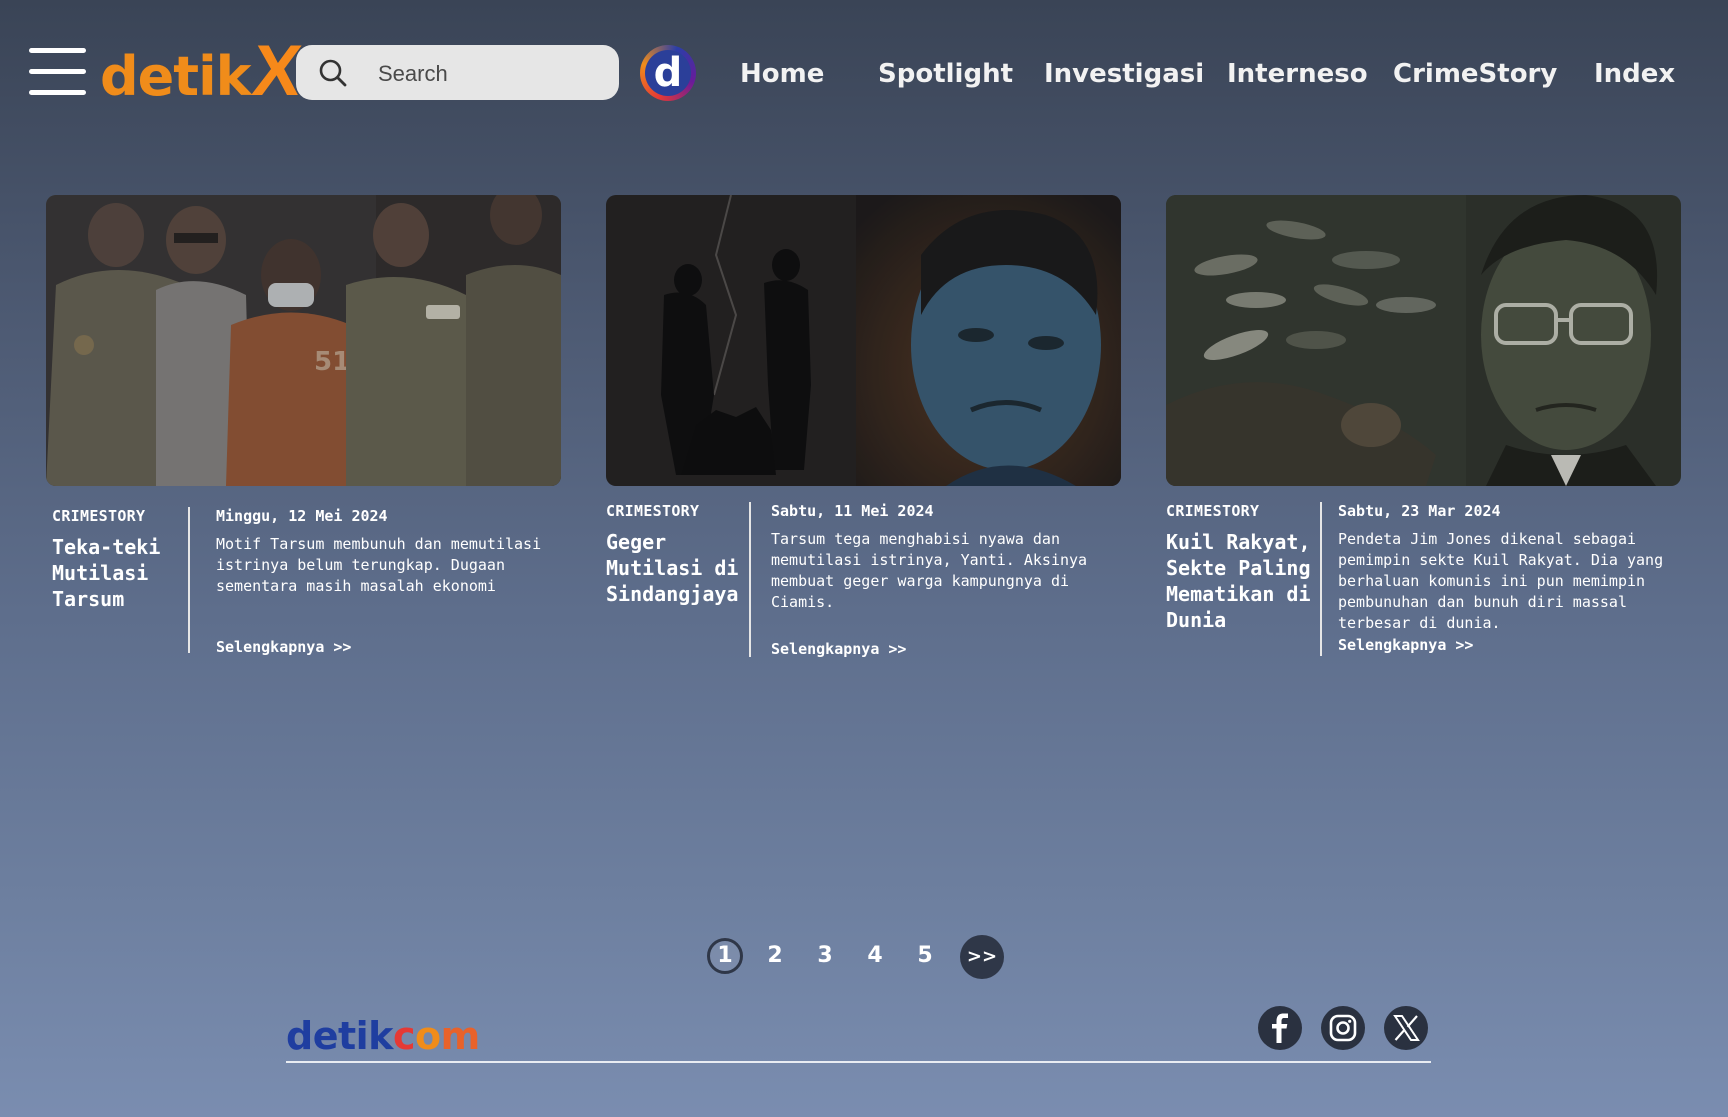  I want to click on detik-app-icon: d, so click(668, 73).